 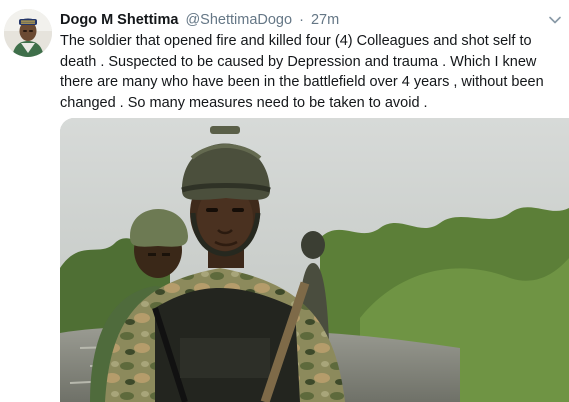 I want to click on author-avatar, so click(x=28, y=33).